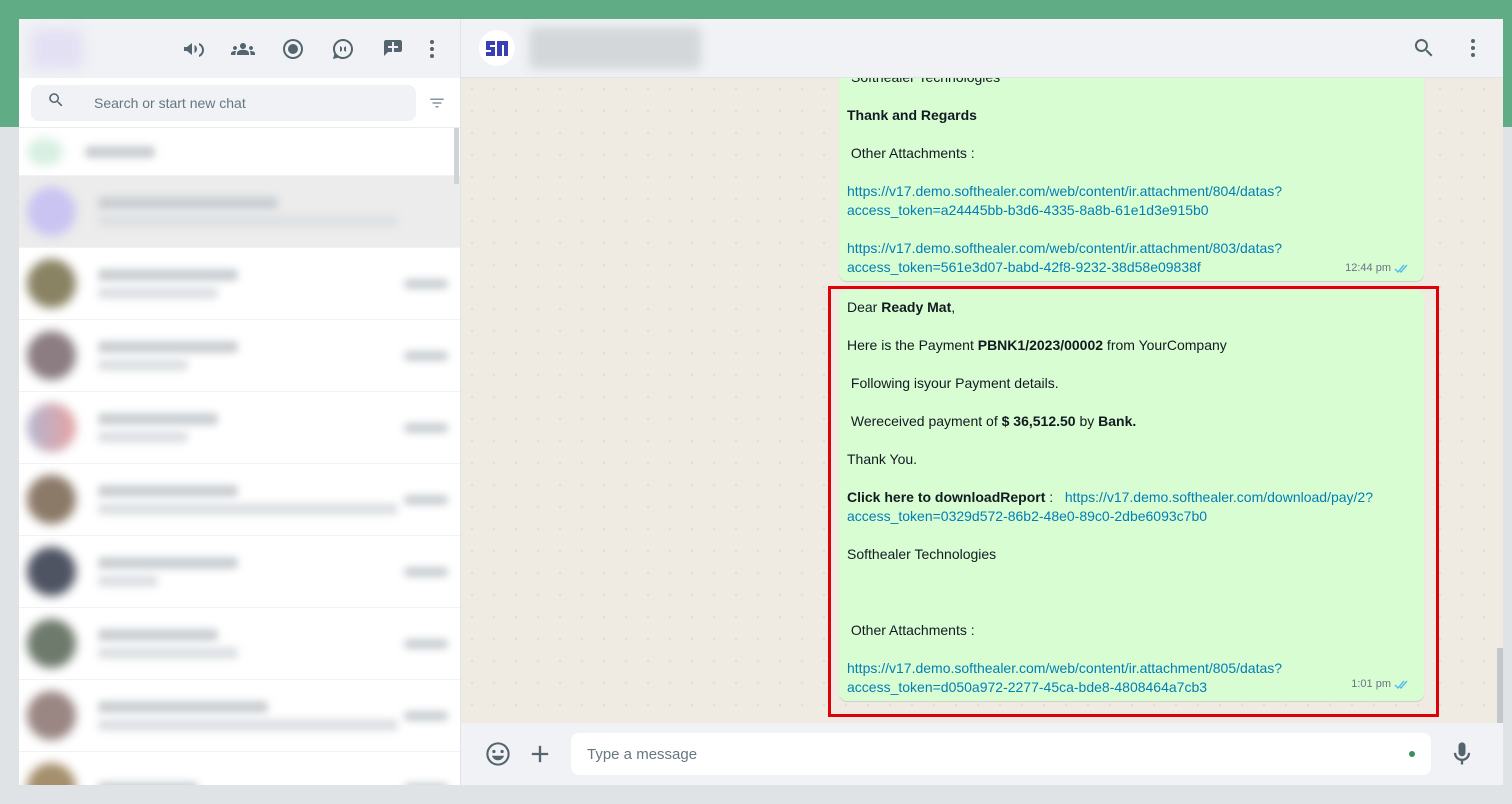 The image size is (1512, 804). Describe the element at coordinates (456, 156) in the screenshot. I see `sidebar-scrollbar` at that location.